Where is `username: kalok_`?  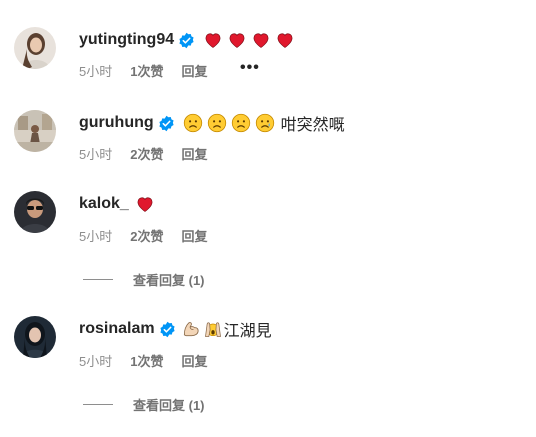 username: kalok_ is located at coordinates (104, 204).